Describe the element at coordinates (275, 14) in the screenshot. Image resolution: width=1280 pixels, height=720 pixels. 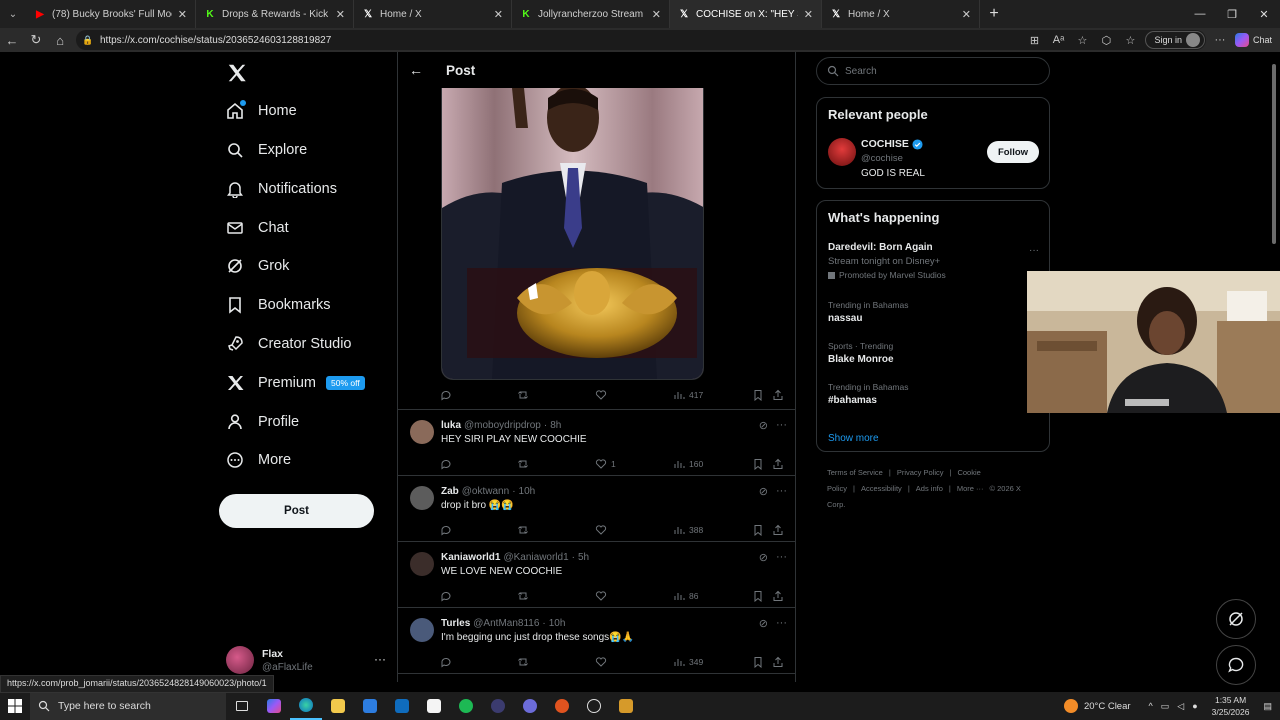
I see `browser-tab: K Drops & Rewards - Kick Dashboard ✕` at that location.